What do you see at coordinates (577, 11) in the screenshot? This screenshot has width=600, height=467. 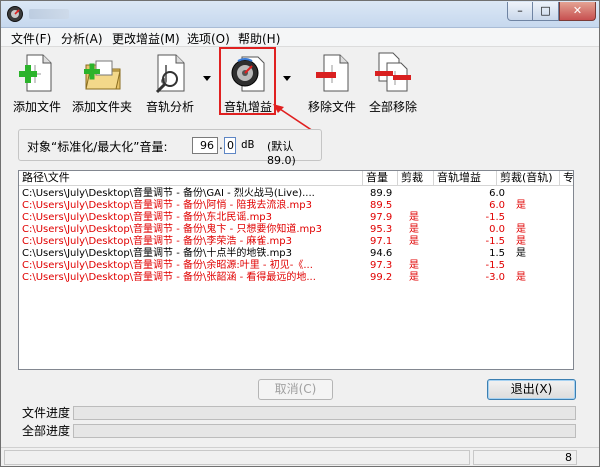 I see `close-button: ✕` at bounding box center [577, 11].